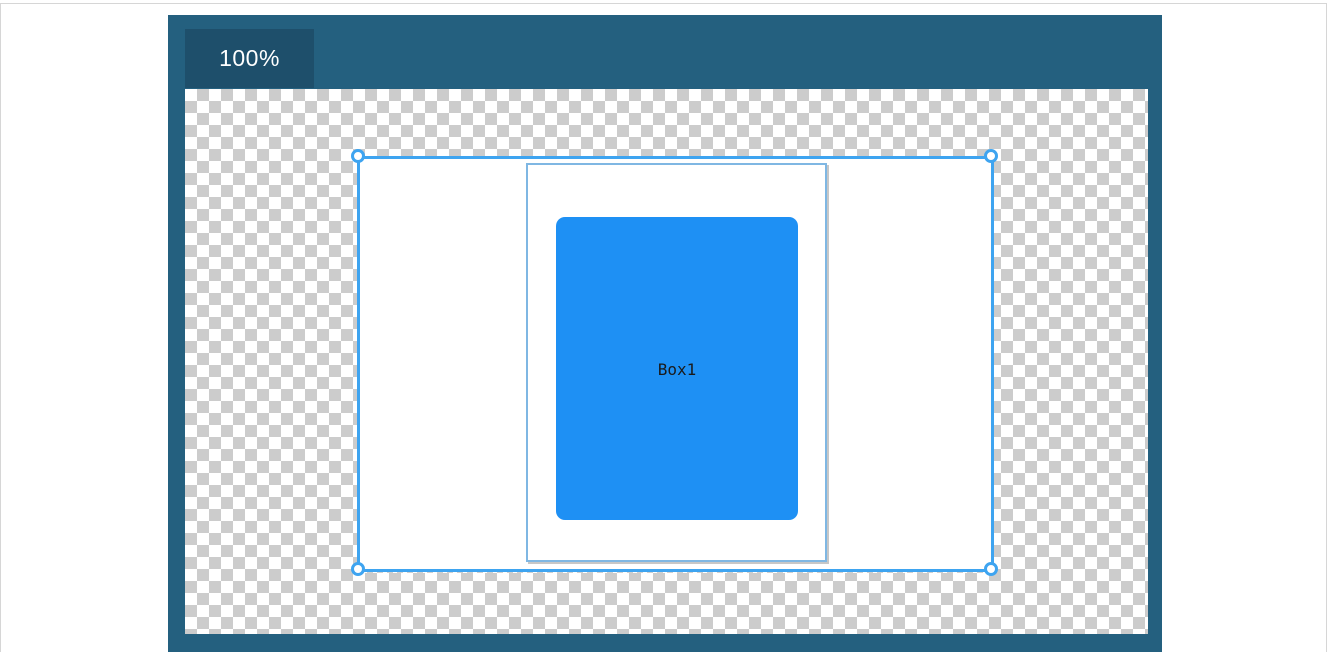 Image resolution: width=1327 pixels, height=652 pixels. What do you see at coordinates (358, 156) in the screenshot?
I see `resize-handle-top-left` at bounding box center [358, 156].